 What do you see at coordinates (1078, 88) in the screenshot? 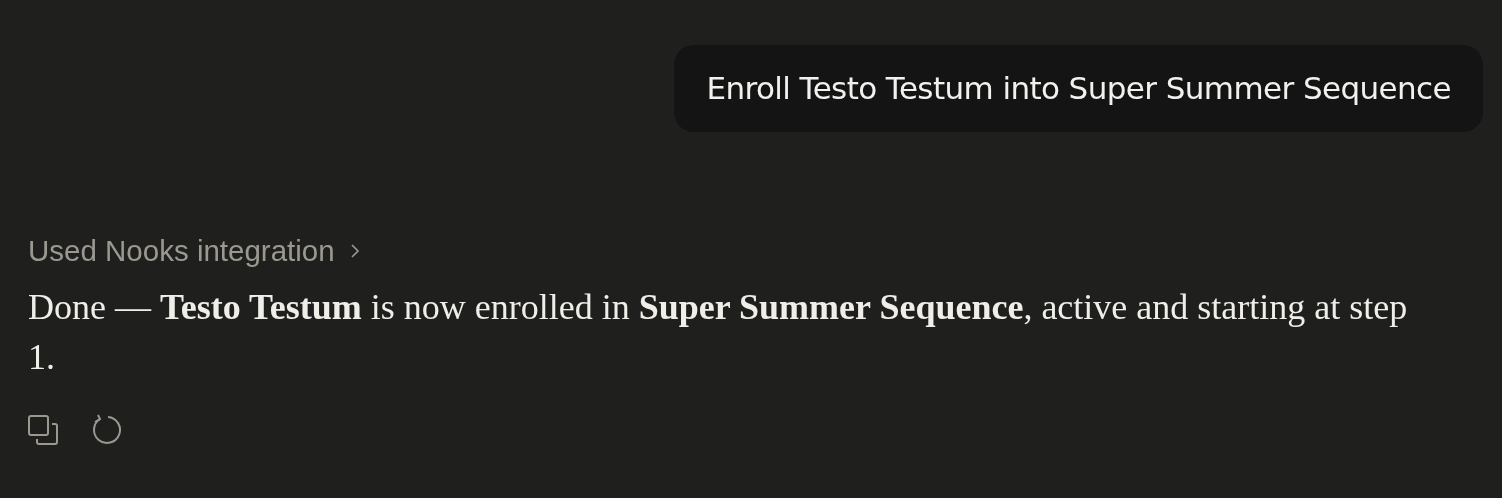
I see `user-message-bubble: Enroll Testo Testum into Super Summer Sequence` at bounding box center [1078, 88].